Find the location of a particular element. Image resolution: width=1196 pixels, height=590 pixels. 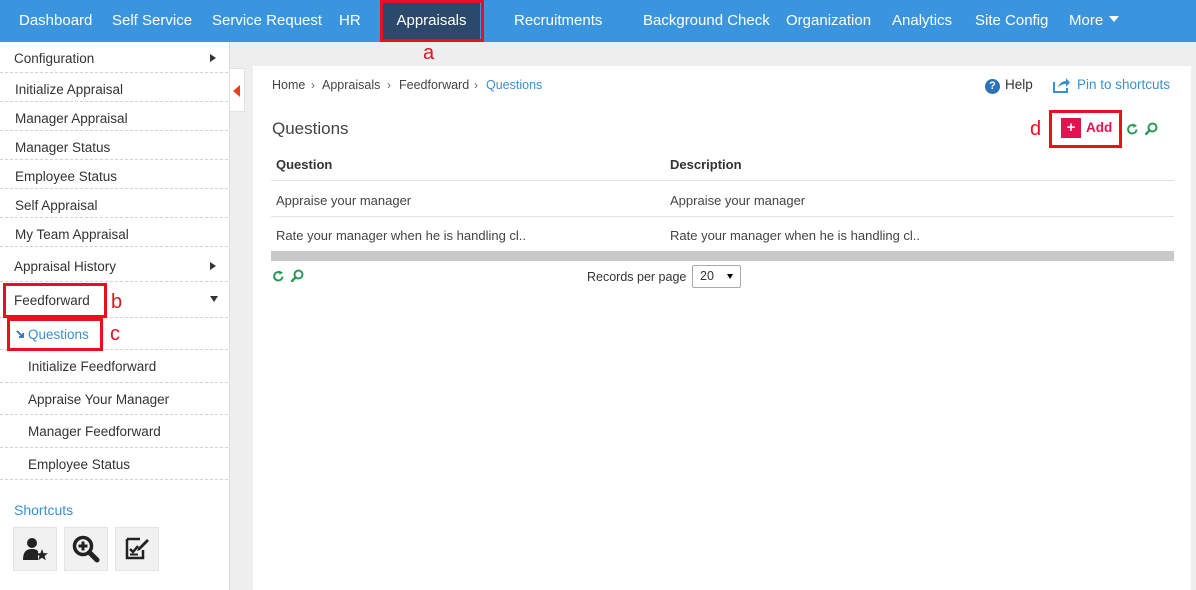

shortcut-checklist-button is located at coordinates (137, 549).